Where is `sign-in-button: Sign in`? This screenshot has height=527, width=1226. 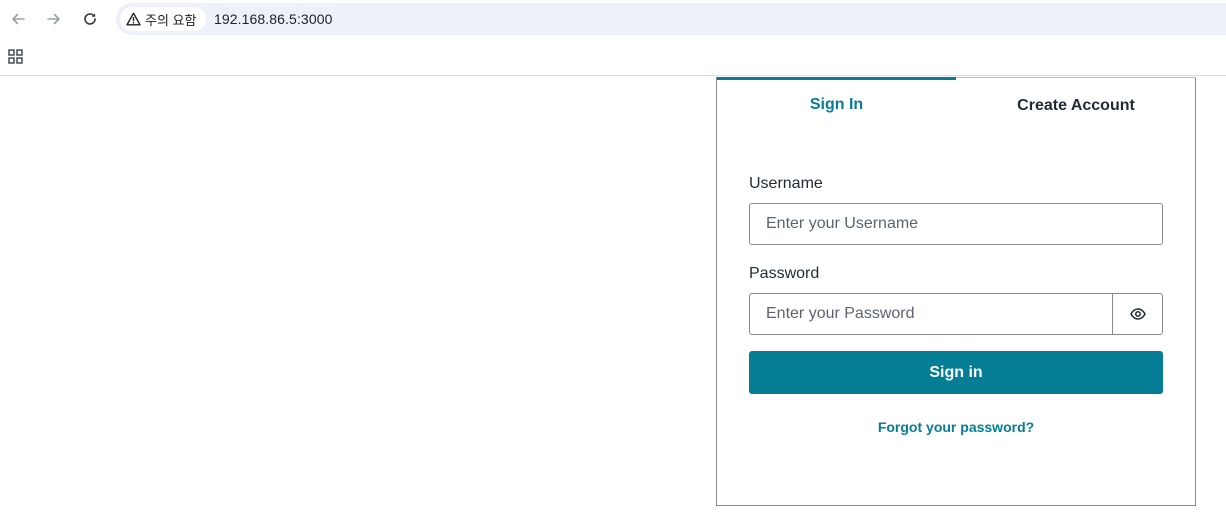
sign-in-button: Sign in is located at coordinates (956, 372).